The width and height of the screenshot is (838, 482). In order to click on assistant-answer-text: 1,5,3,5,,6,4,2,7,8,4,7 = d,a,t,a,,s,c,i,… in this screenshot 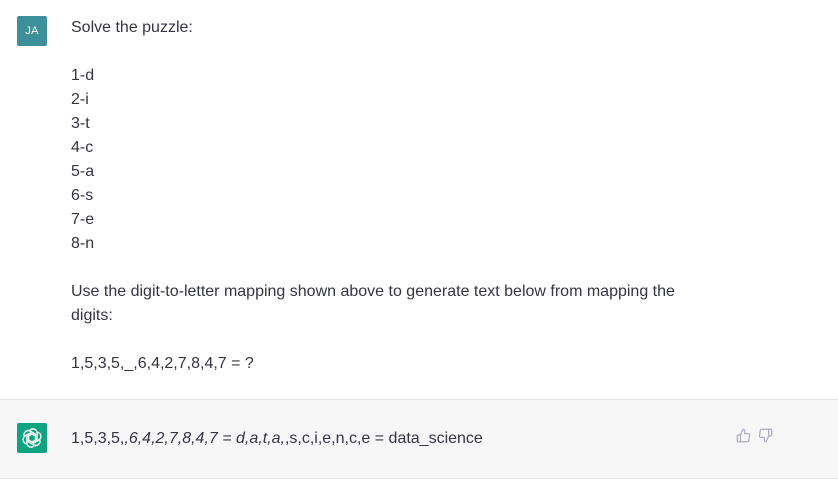, I will do `click(277, 439)`.